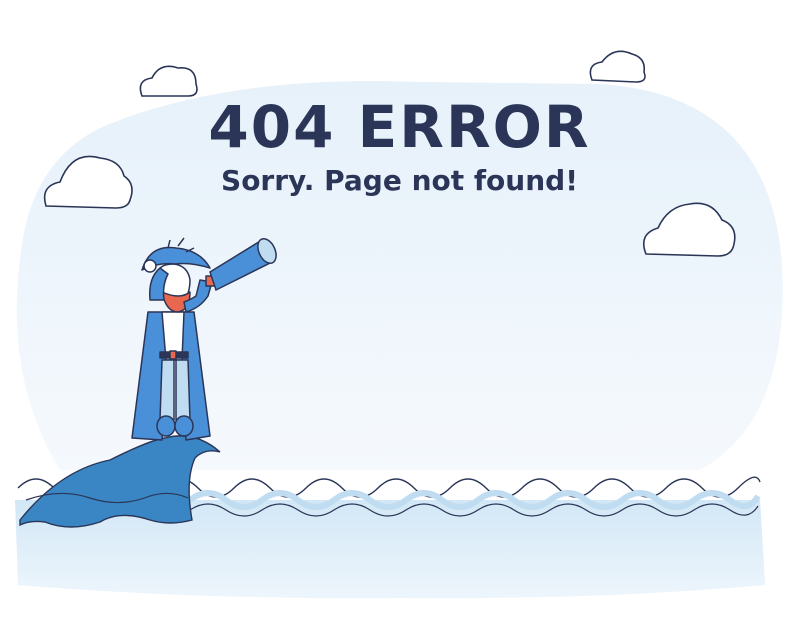 The image size is (799, 642). Describe the element at coordinates (617, 66) in the screenshot. I see `cloud-icon` at that location.